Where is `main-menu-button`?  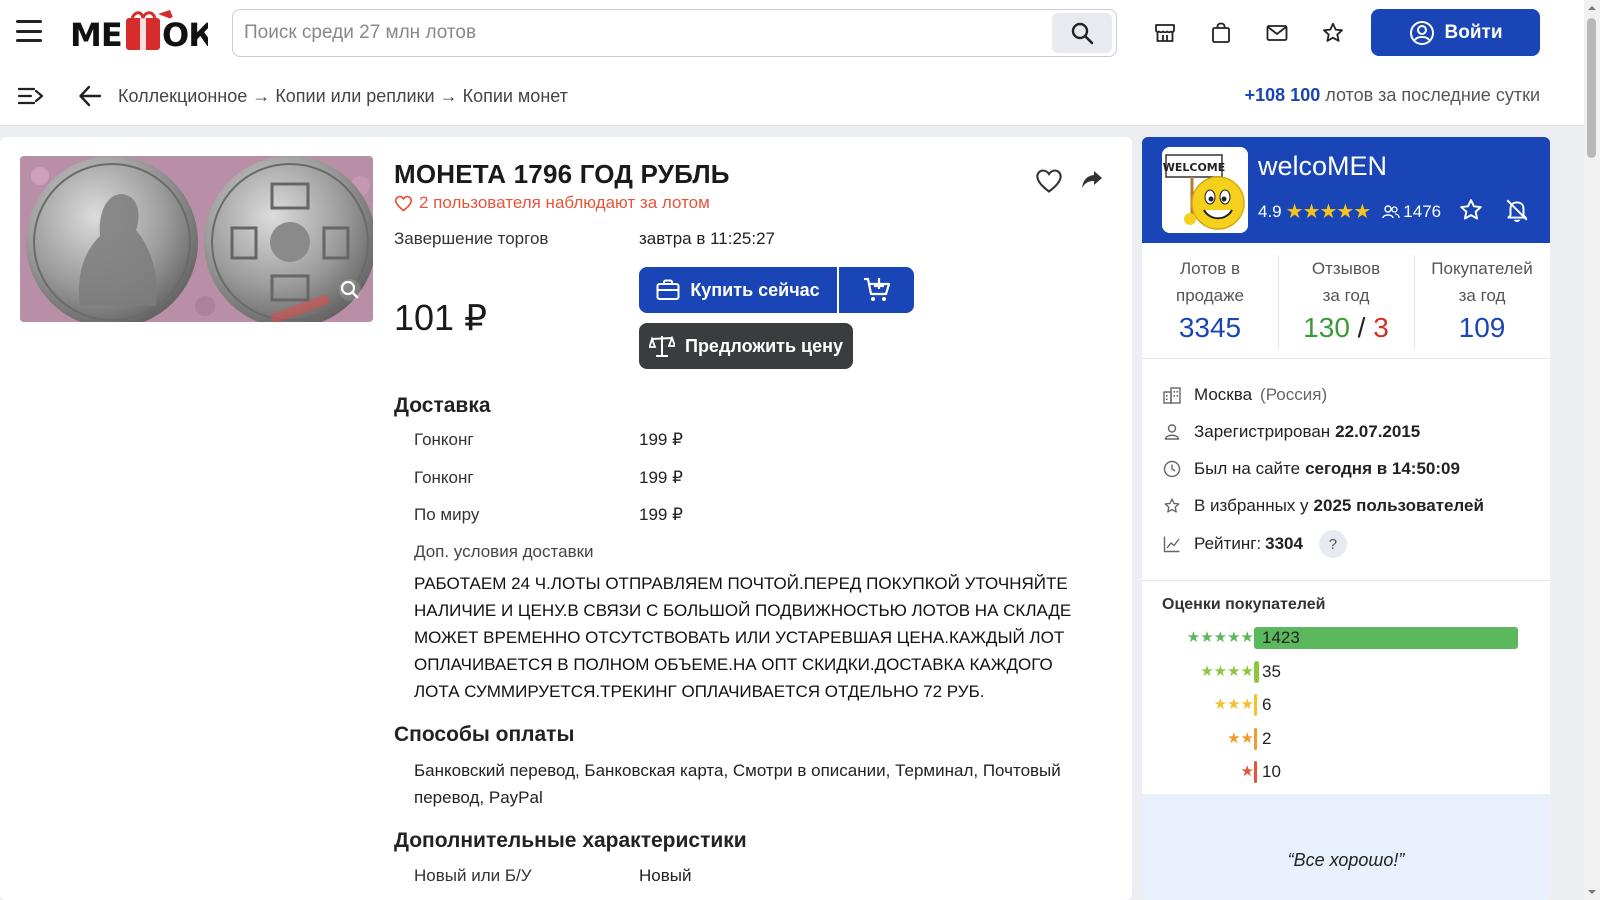
main-menu-button is located at coordinates (29, 31).